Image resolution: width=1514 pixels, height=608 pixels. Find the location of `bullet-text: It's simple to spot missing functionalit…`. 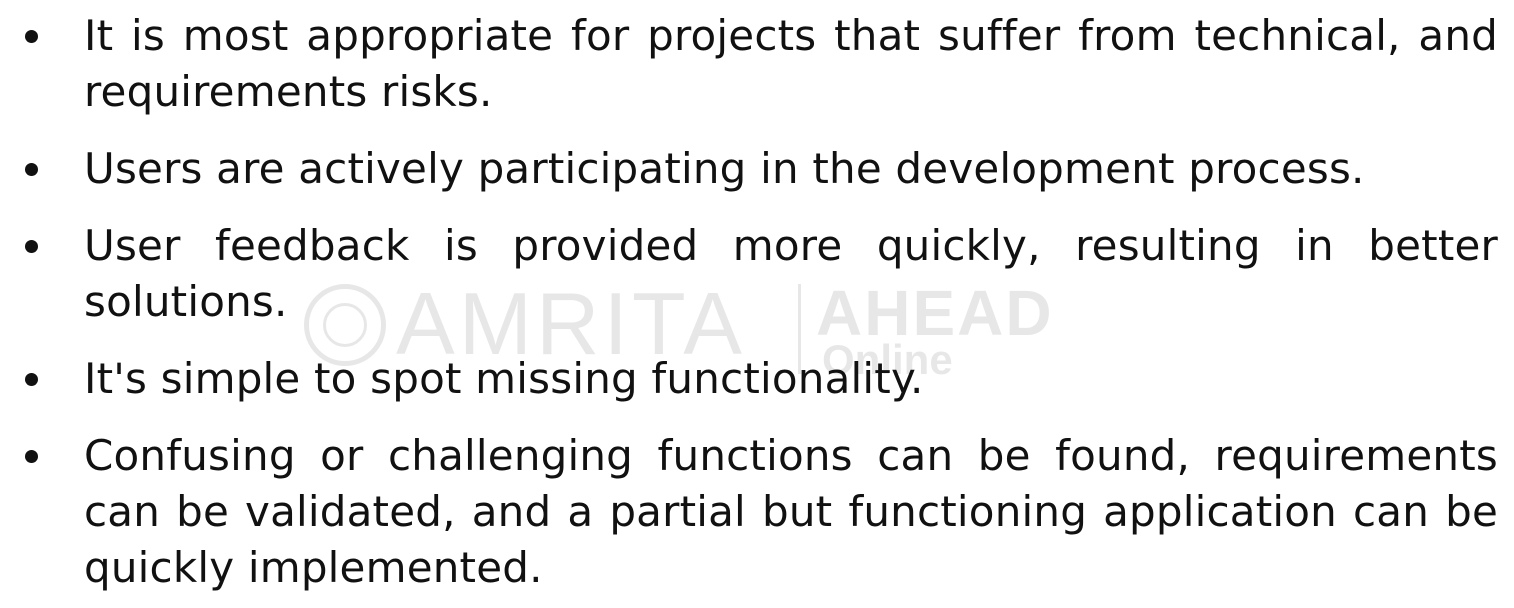

bullet-text: It's simple to spot missing functionalit… is located at coordinates (504, 378).